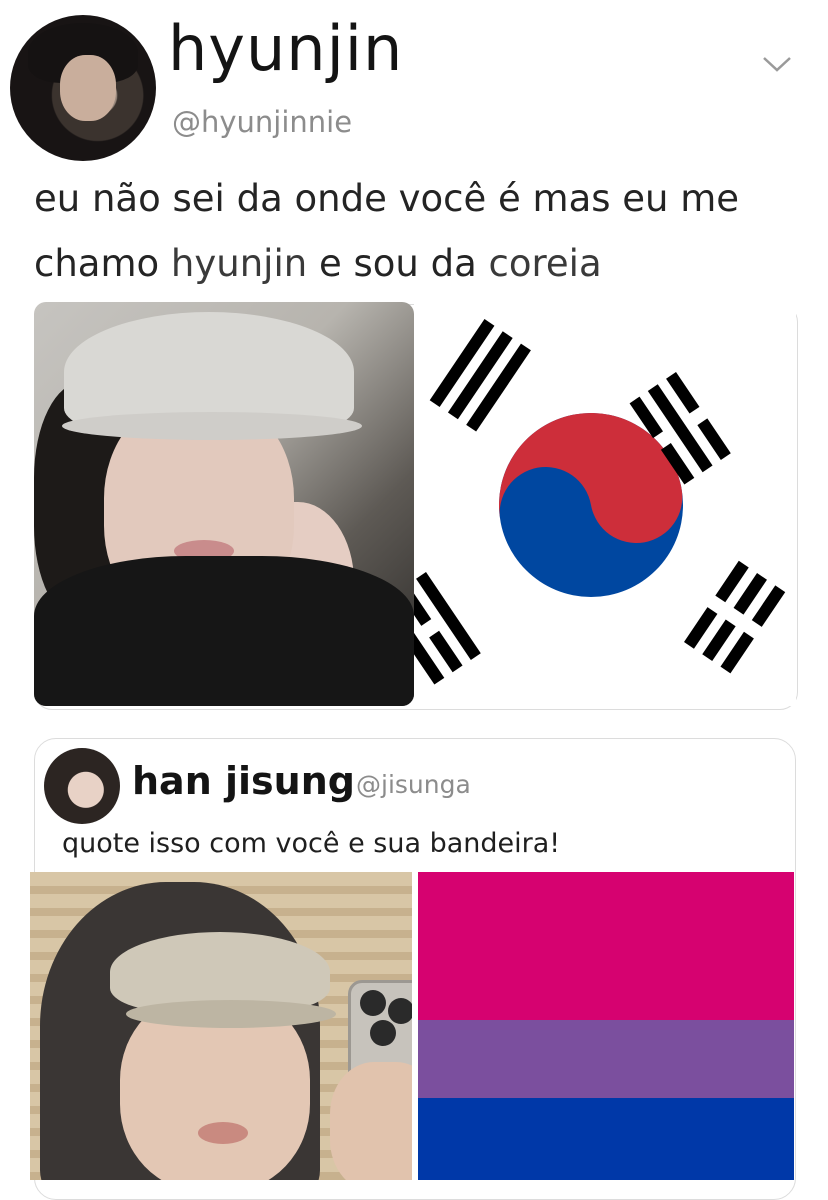 This screenshot has height=1200, width=828. Describe the element at coordinates (606, 946) in the screenshot. I see `flag-stripe-pink` at that location.